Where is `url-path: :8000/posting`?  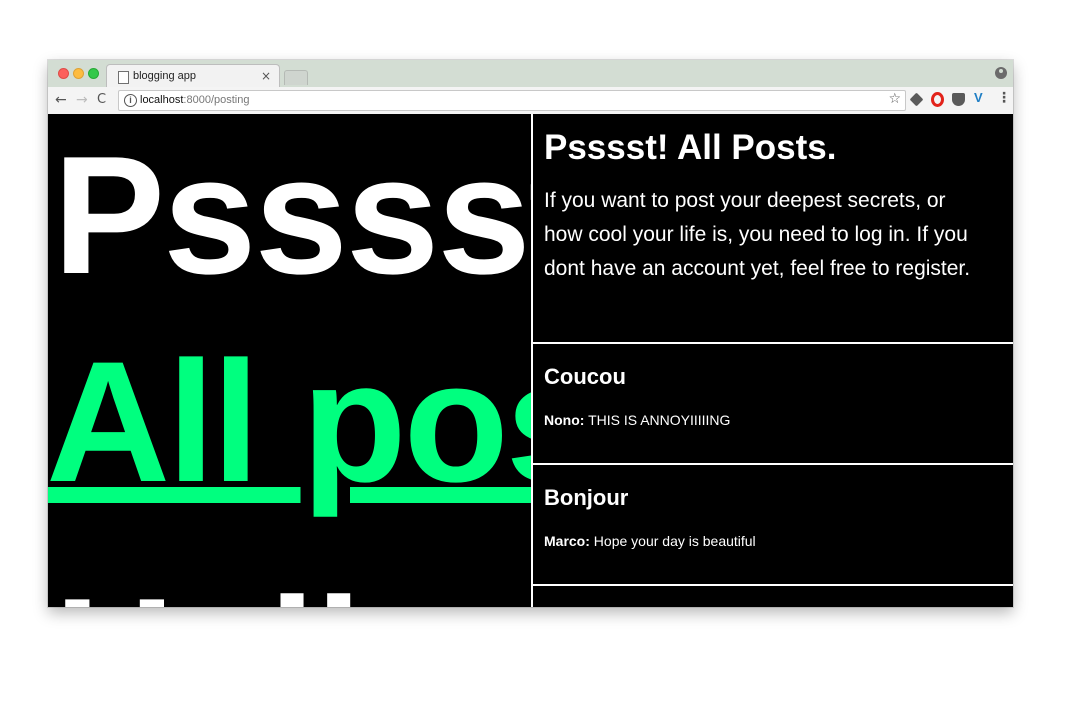 url-path: :8000/posting is located at coordinates (216, 100).